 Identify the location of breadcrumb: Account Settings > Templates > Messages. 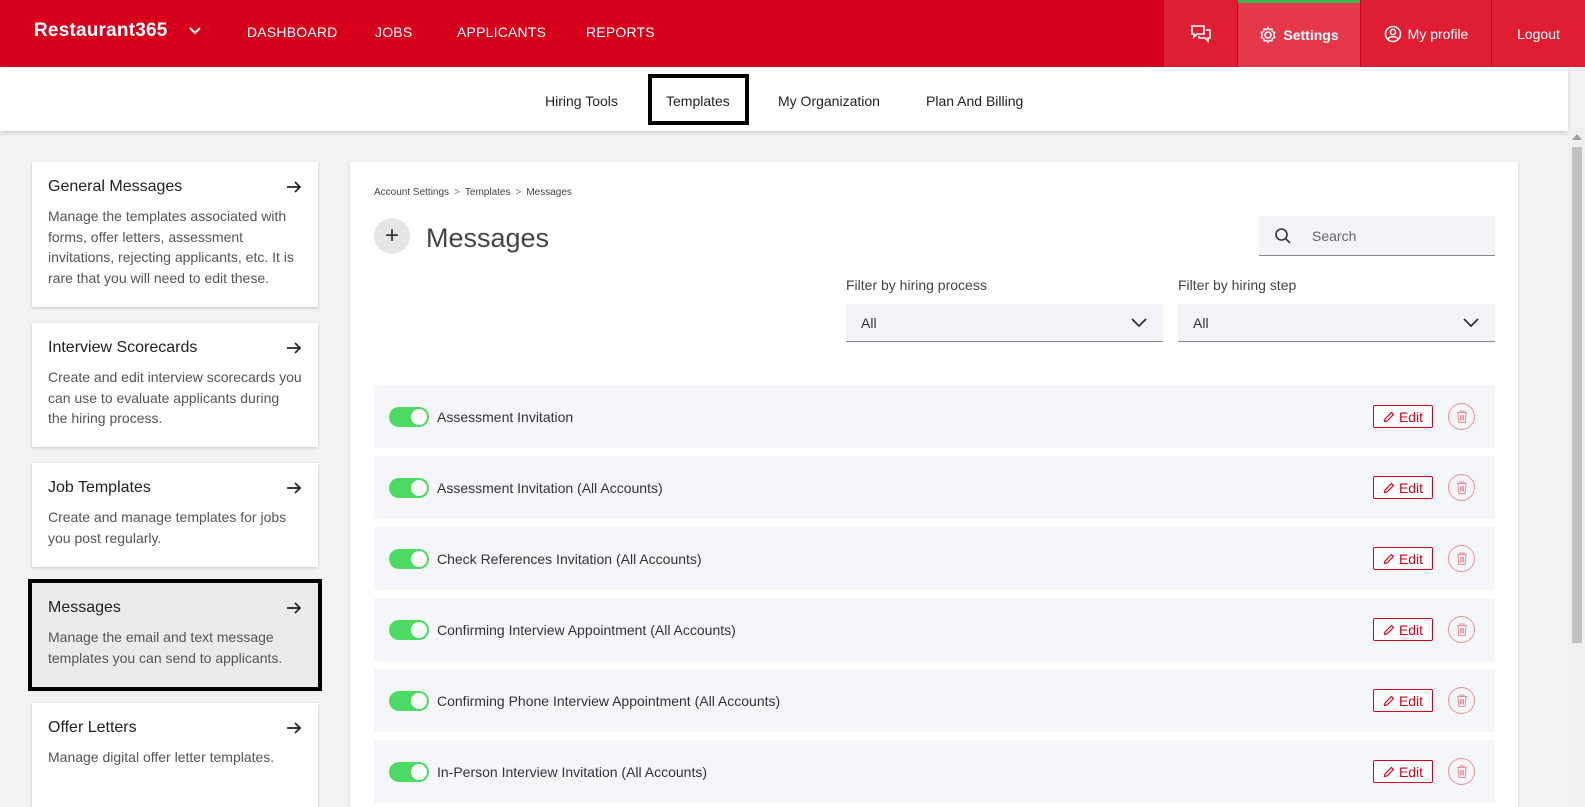
(473, 192).